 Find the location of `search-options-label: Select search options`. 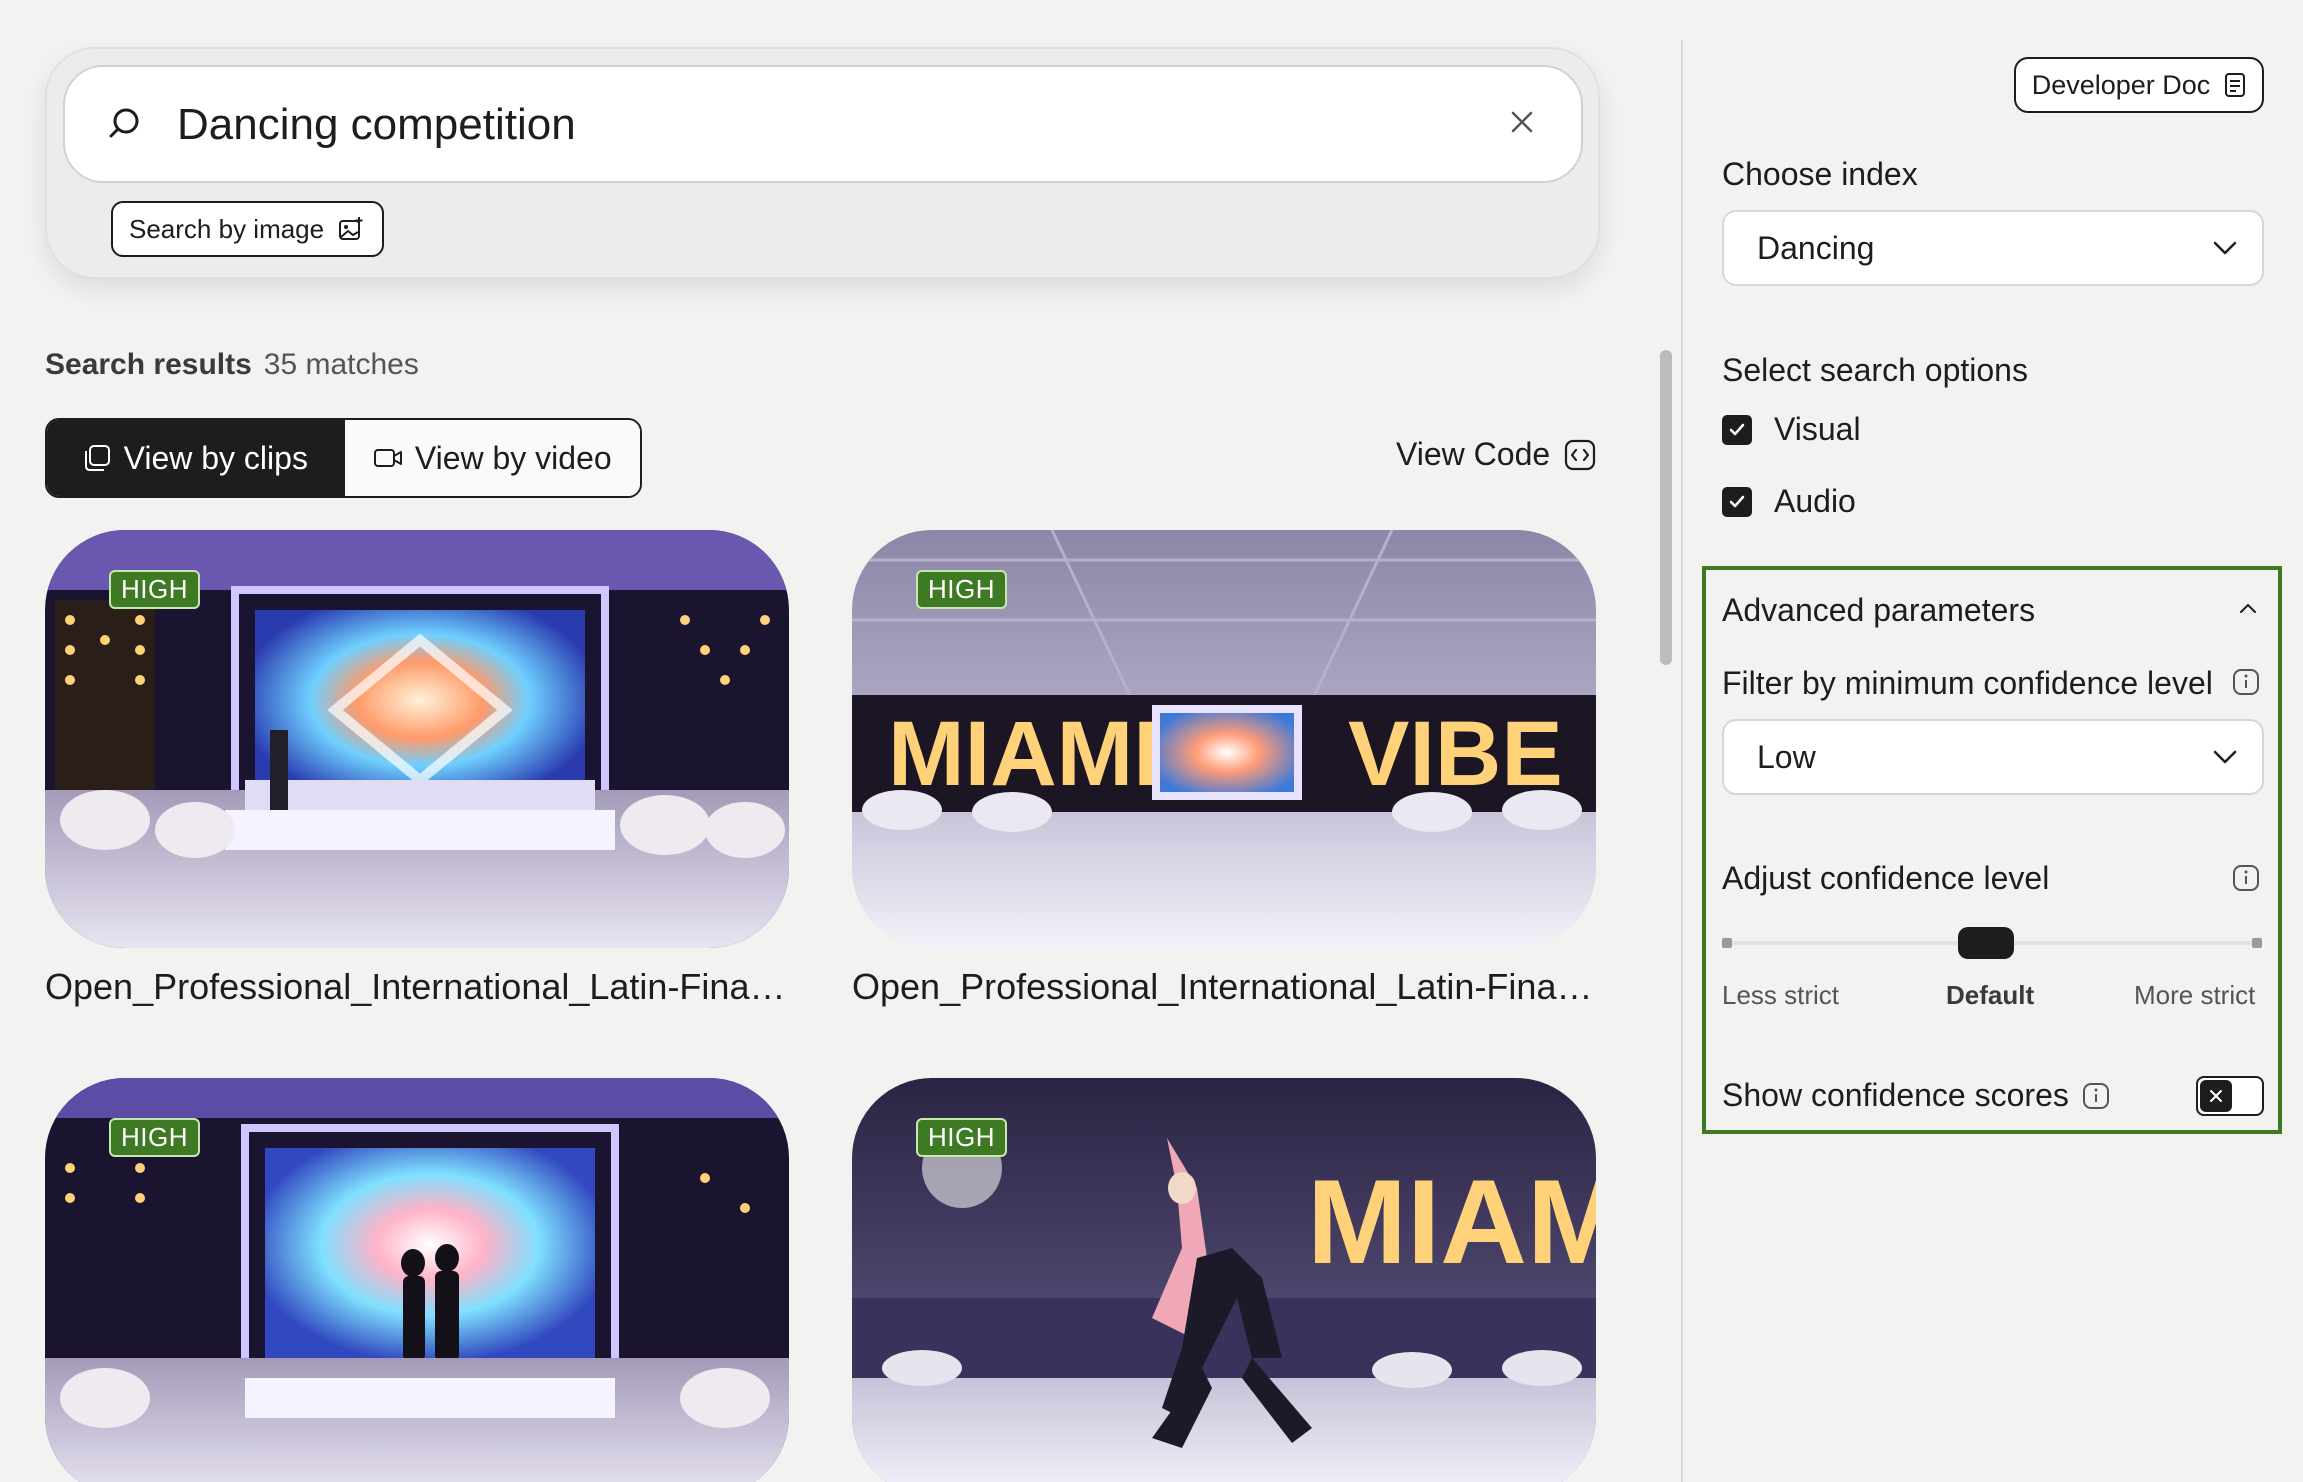

search-options-label: Select search options is located at coordinates (1875, 370).